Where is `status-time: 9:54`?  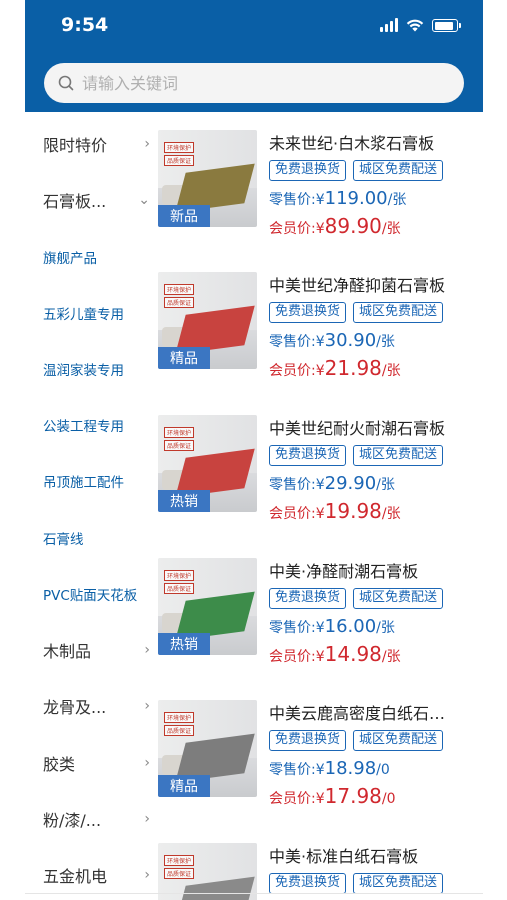
status-time: 9:54 is located at coordinates (85, 25).